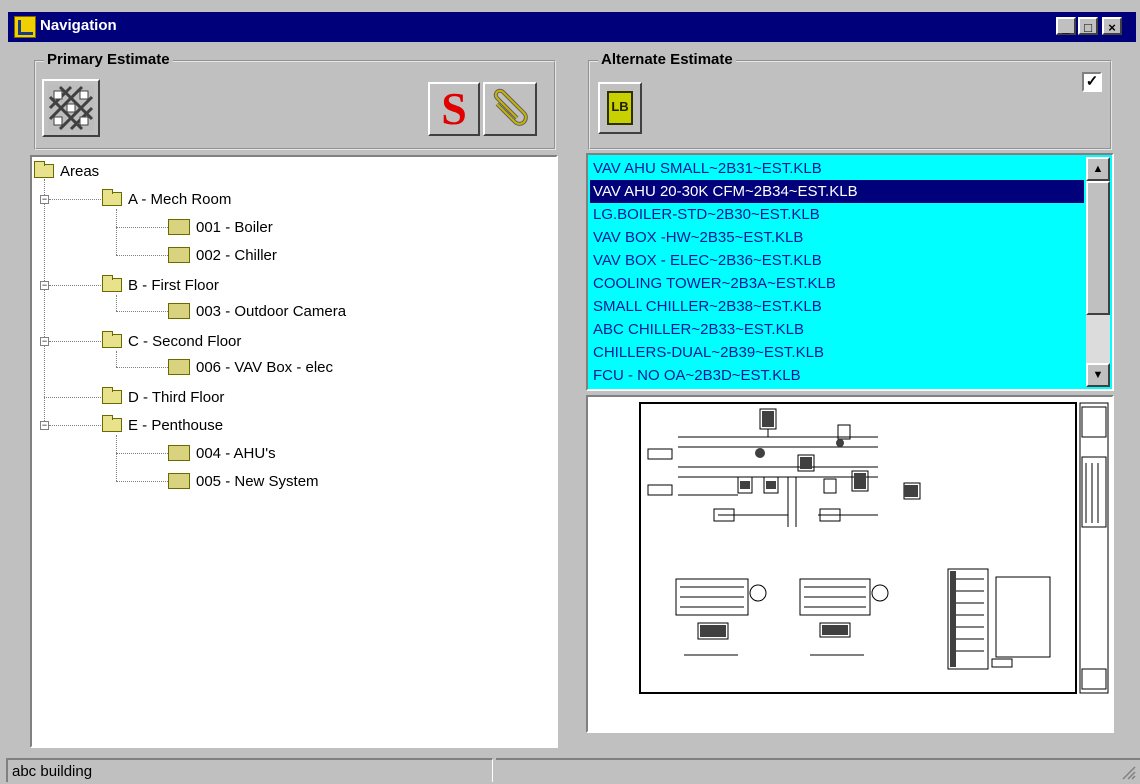  Describe the element at coordinates (66, 171) in the screenshot. I see `tree-root: Areas` at that location.